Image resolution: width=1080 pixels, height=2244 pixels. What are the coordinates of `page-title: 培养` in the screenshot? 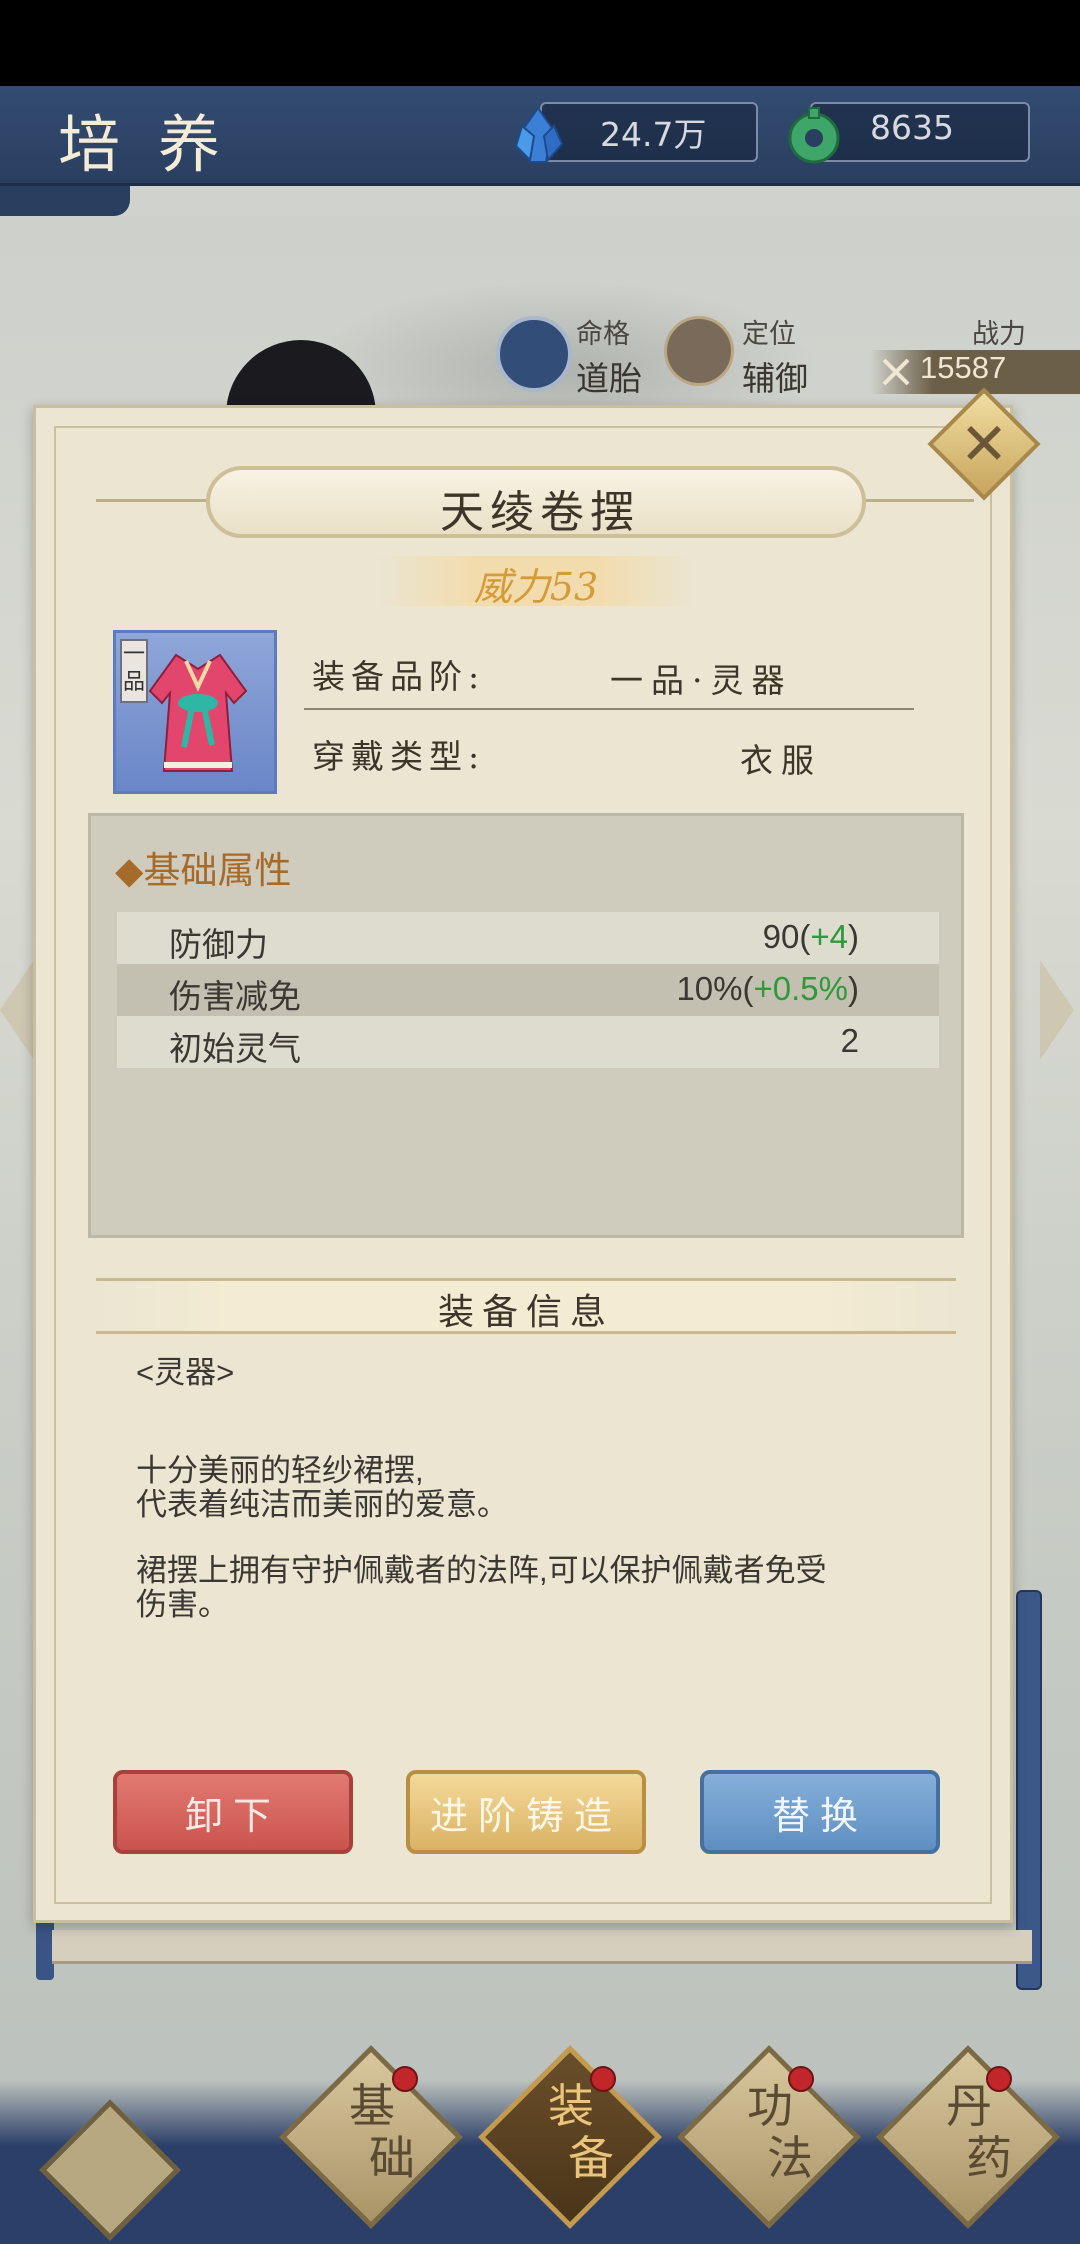 It's located at (158, 144).